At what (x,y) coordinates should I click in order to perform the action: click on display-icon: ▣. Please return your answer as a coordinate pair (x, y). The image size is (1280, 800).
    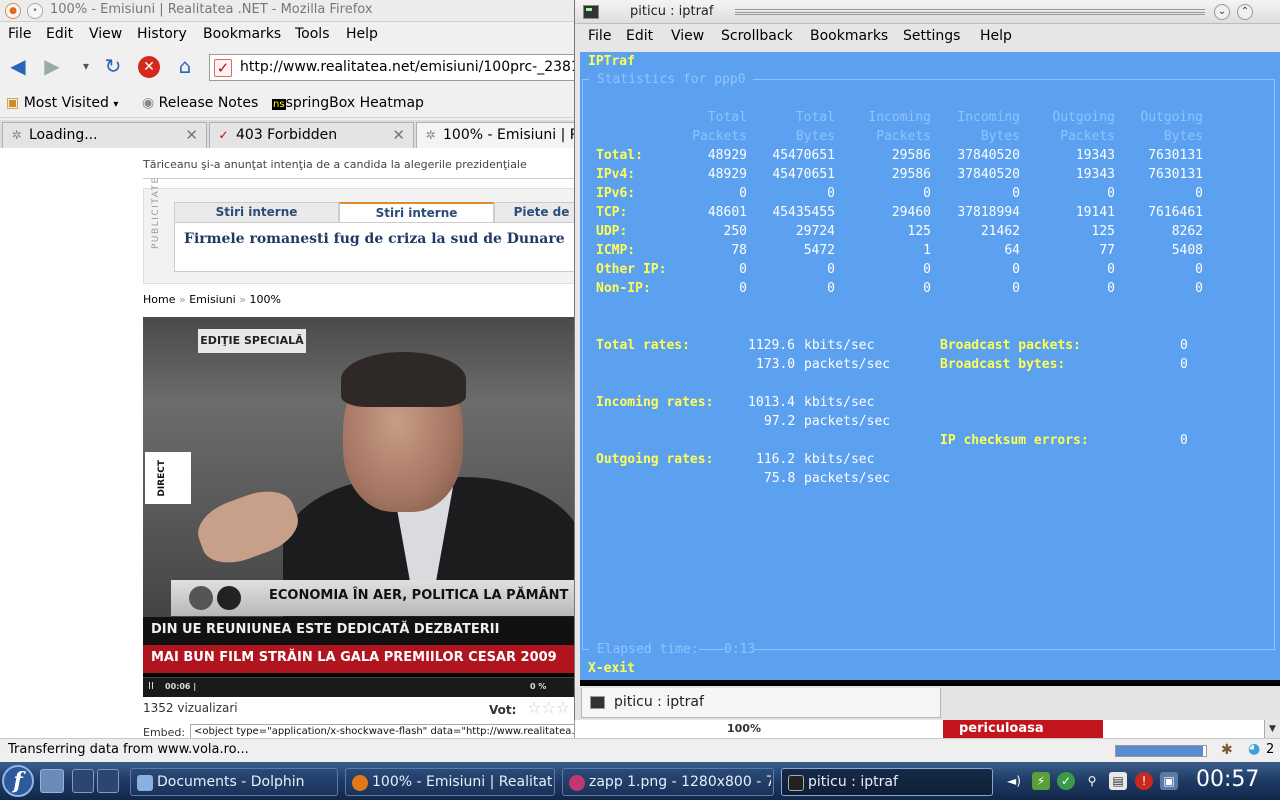
    Looking at the image, I should click on (1169, 781).